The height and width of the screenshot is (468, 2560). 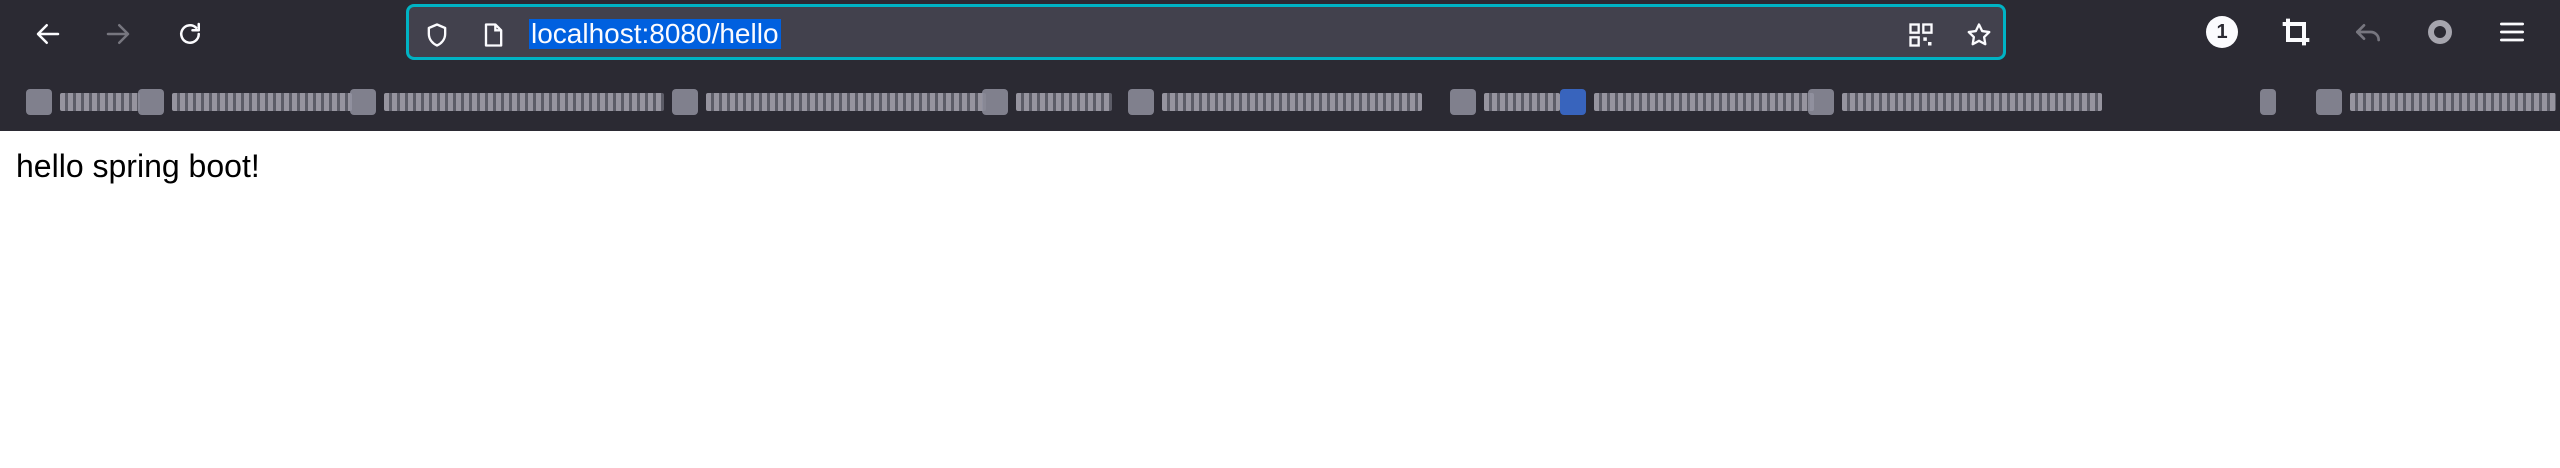 I want to click on undo-icon, so click(x=2368, y=33).